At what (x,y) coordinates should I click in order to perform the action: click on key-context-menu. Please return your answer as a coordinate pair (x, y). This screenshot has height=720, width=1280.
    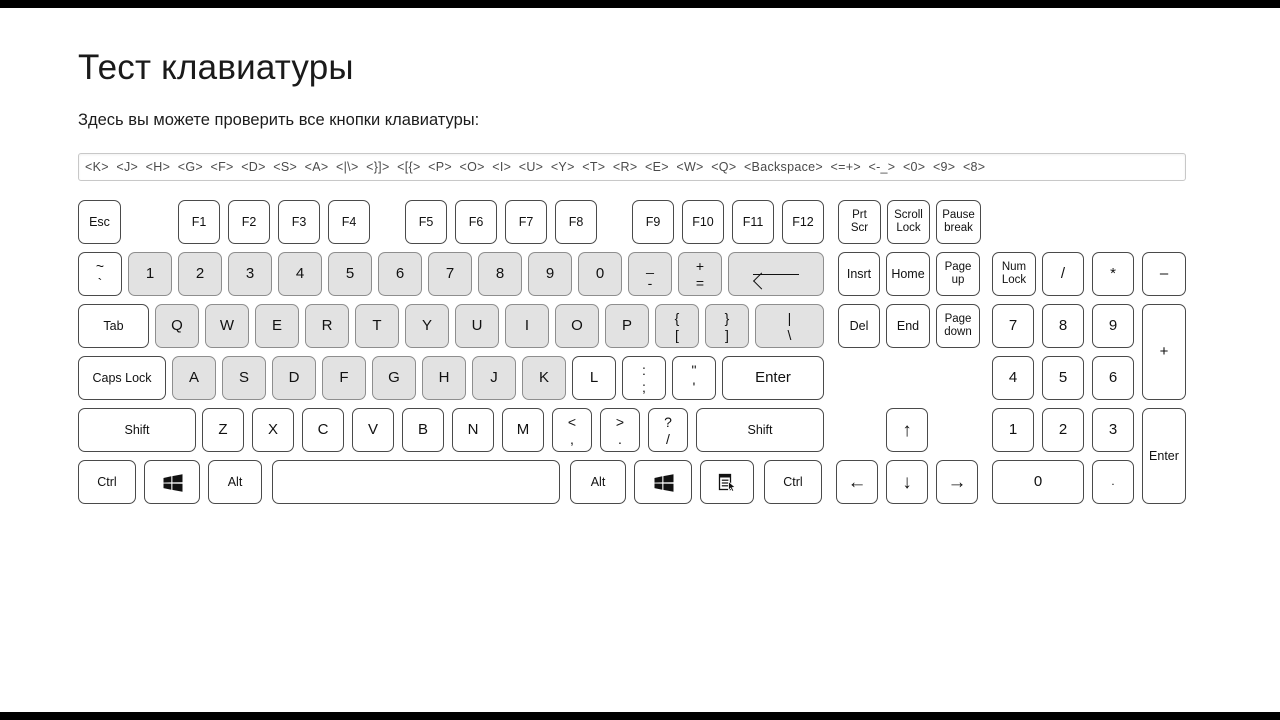
    Looking at the image, I should click on (727, 482).